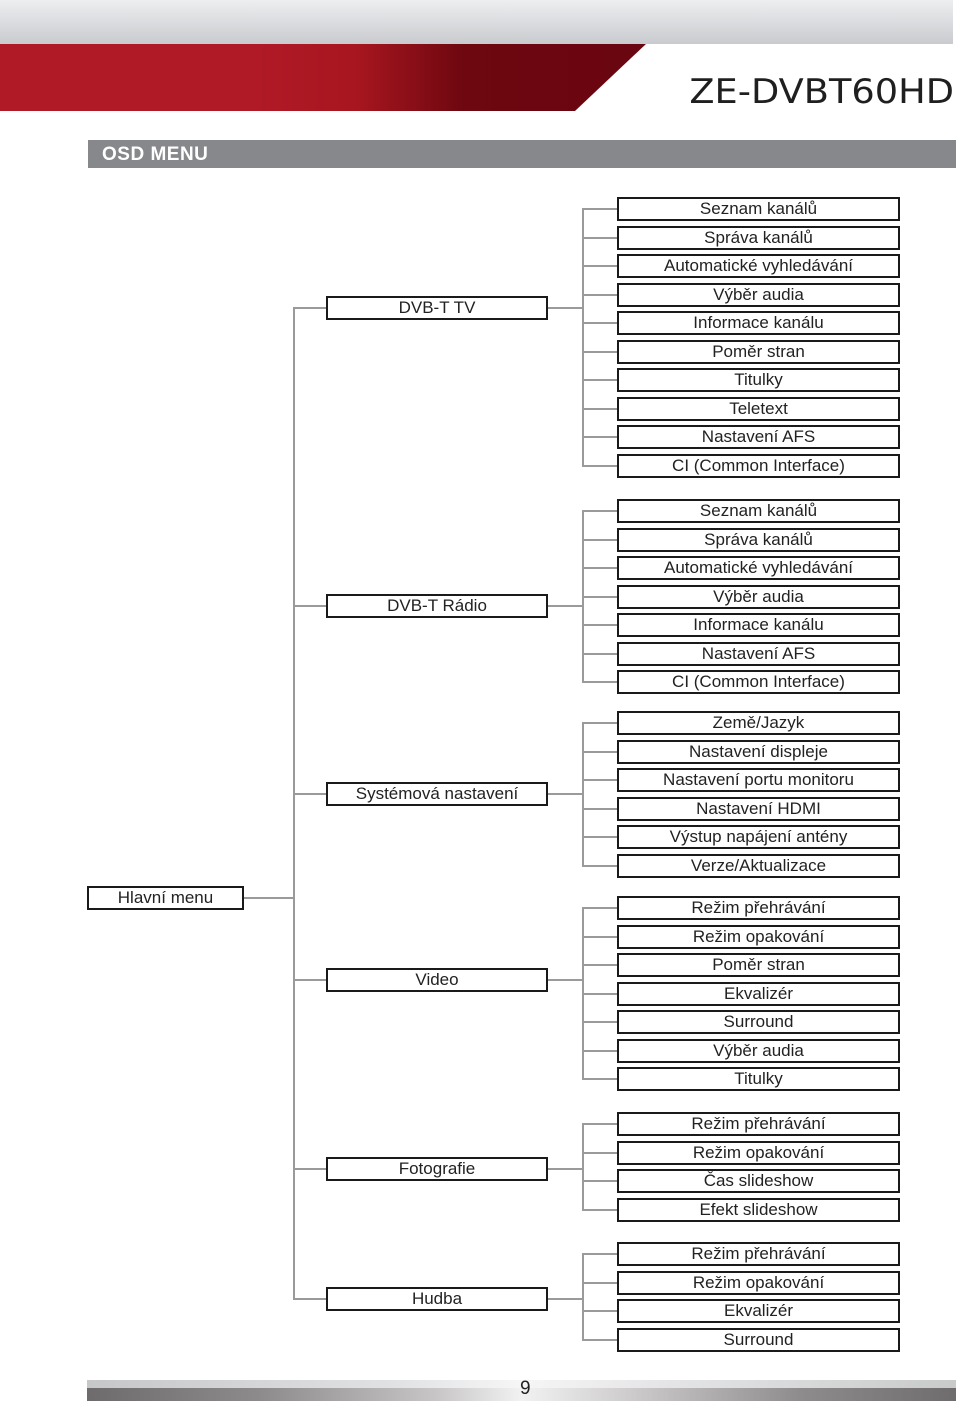 The height and width of the screenshot is (1406, 960). Describe the element at coordinates (437, 1169) in the screenshot. I see `category-node: Fotografie` at that location.